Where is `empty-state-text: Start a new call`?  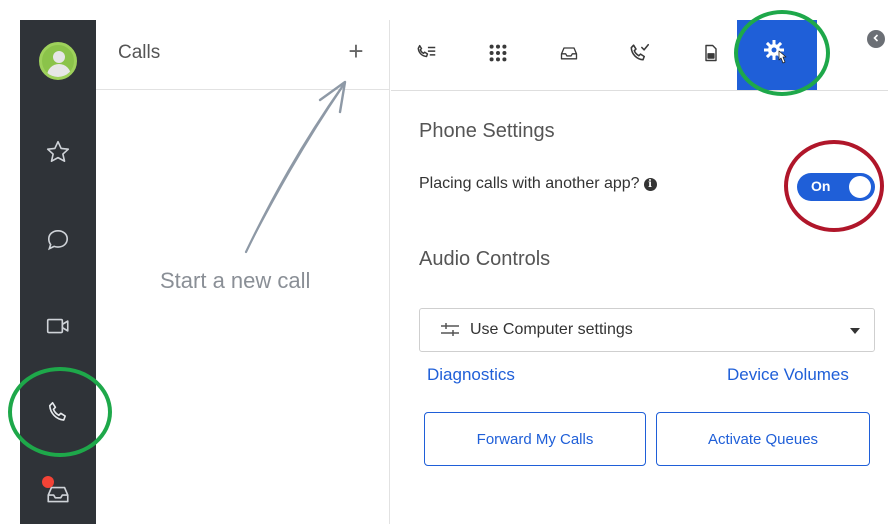 empty-state-text: Start a new call is located at coordinates (235, 280).